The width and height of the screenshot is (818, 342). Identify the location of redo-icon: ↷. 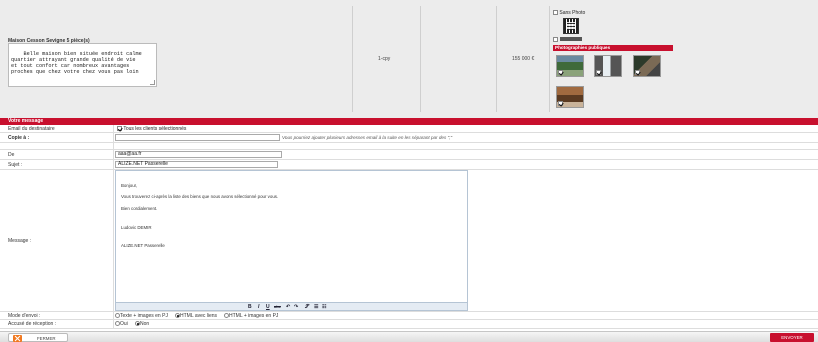
(296, 307).